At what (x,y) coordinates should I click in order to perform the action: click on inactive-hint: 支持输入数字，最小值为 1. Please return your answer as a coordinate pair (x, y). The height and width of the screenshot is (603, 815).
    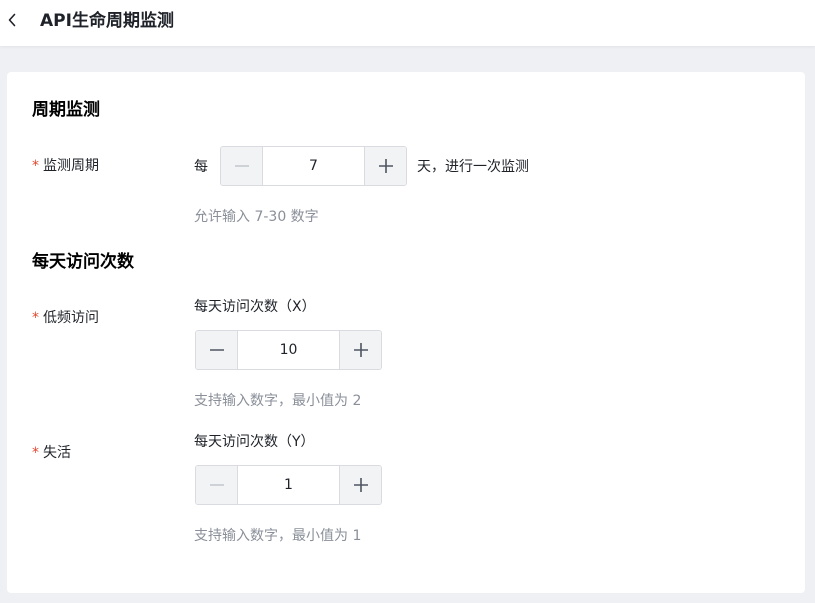
    Looking at the image, I should click on (278, 536).